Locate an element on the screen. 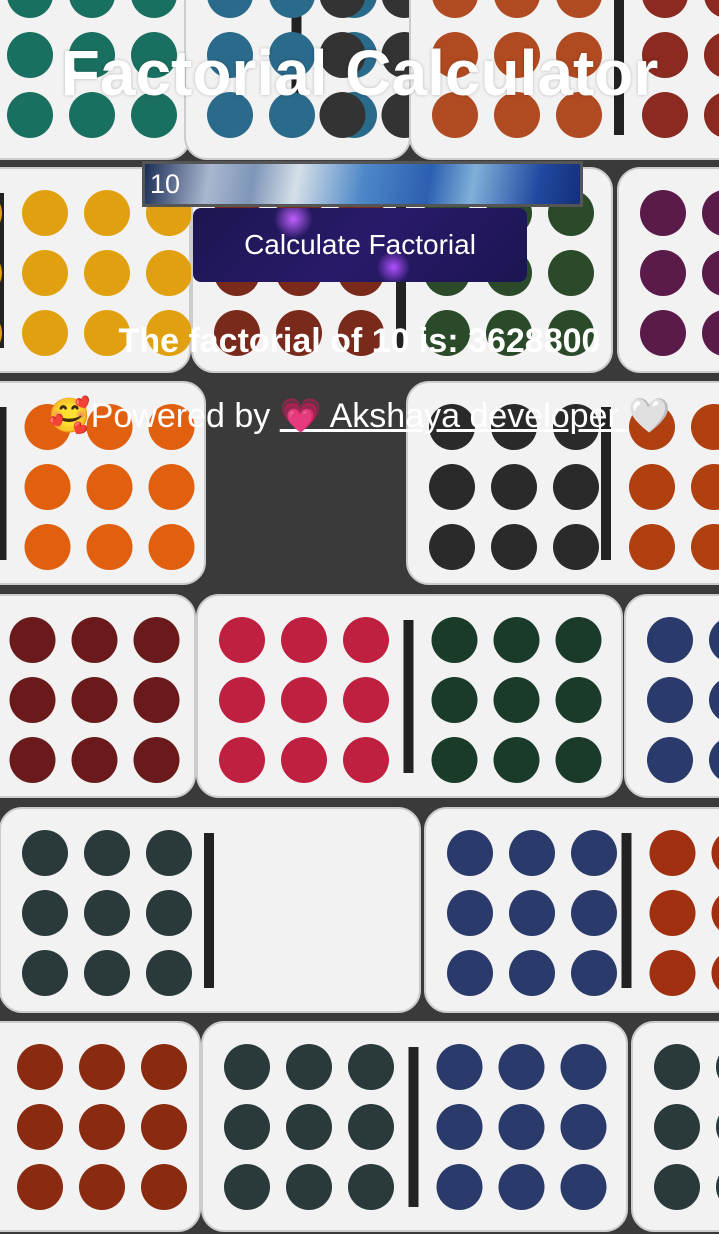  powered-by: 🥰Powered by 💗 Akshaya developer 🤍 is located at coordinates (359, 416).